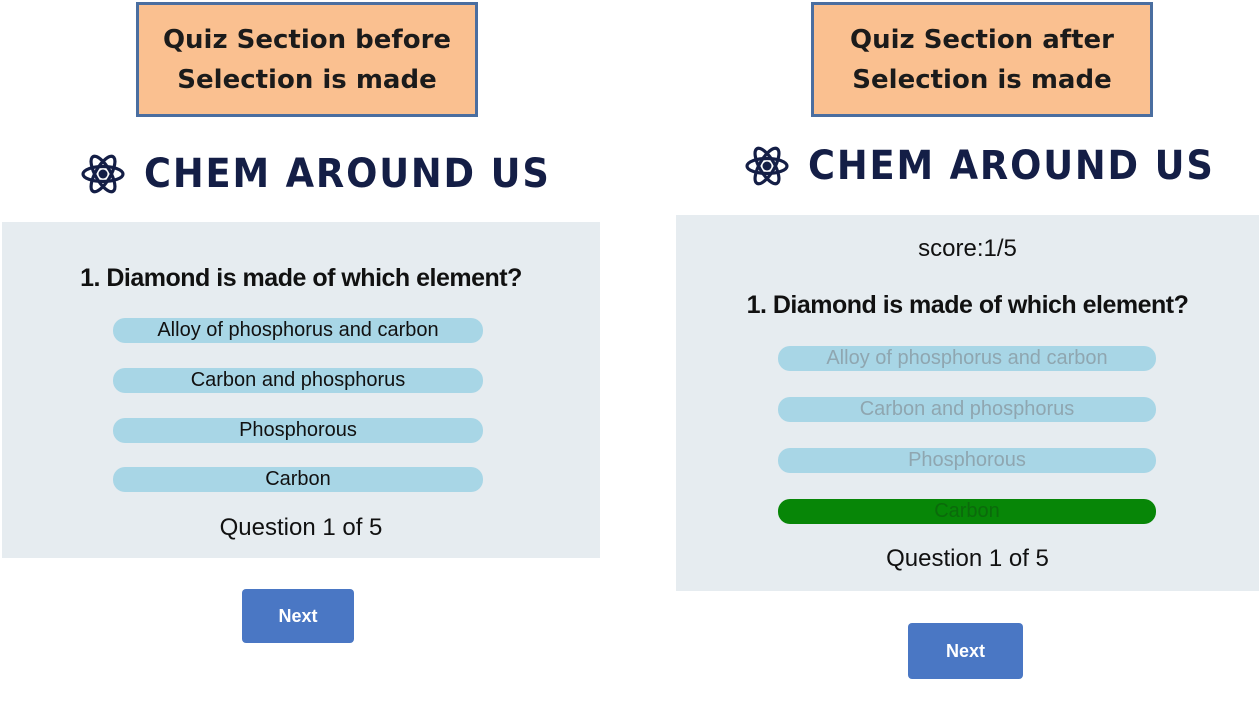 The image size is (1260, 704). Describe the element at coordinates (967, 511) in the screenshot. I see `option-button-4-correct: Carbon` at that location.